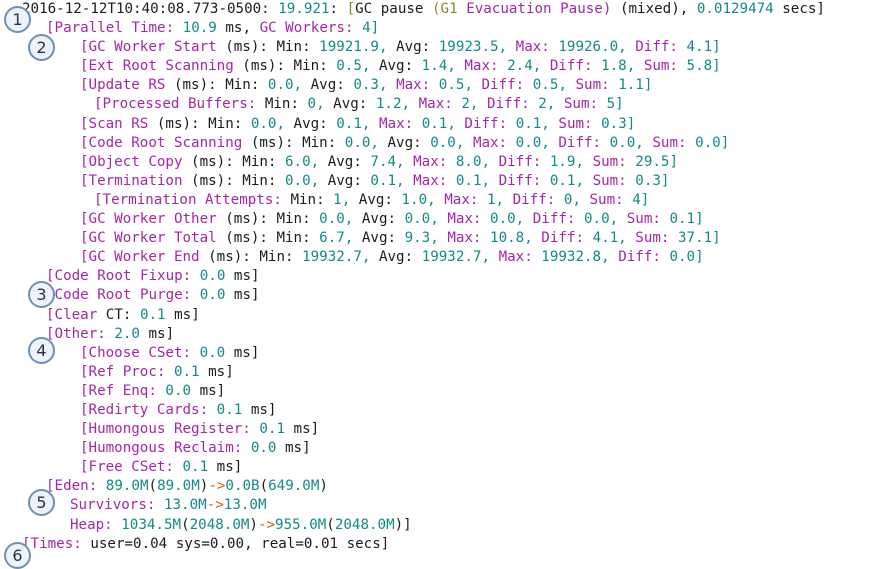 The width and height of the screenshot is (883, 569). What do you see at coordinates (418, 199) in the screenshot?
I see `log-token-num: 1.0,` at bounding box center [418, 199].